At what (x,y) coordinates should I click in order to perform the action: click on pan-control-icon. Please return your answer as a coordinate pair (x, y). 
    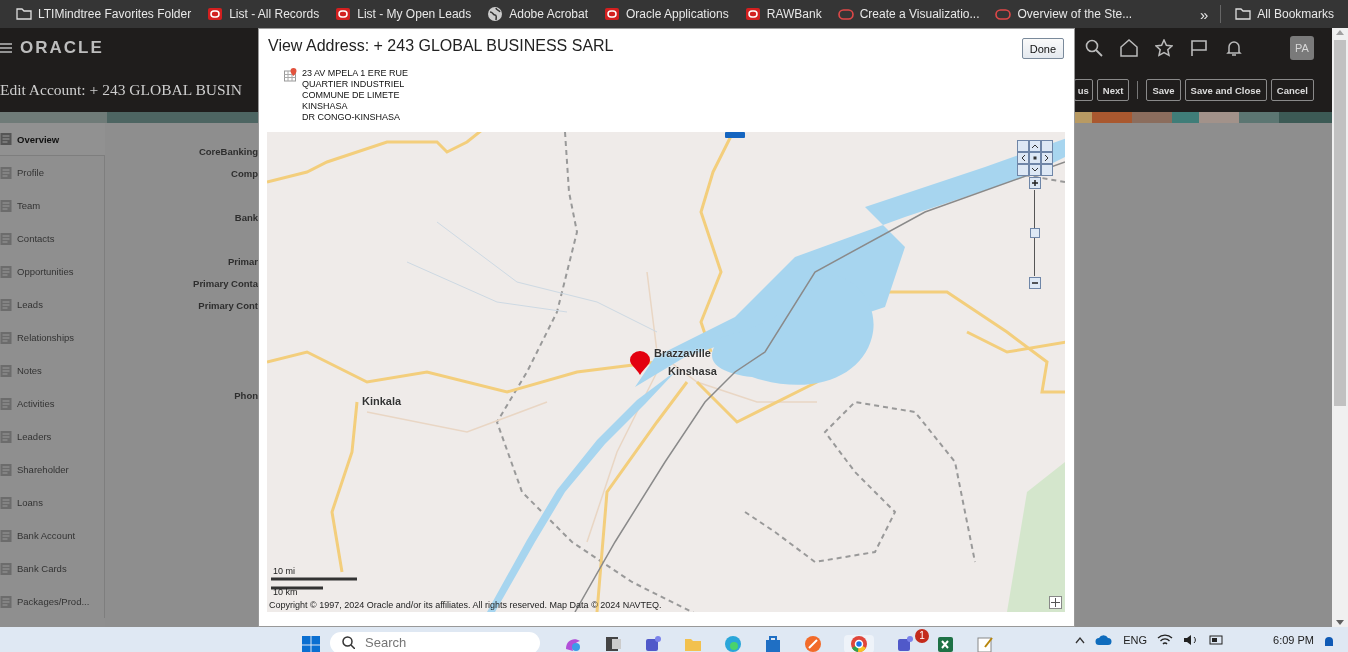
    Looking at the image, I should click on (1035, 158).